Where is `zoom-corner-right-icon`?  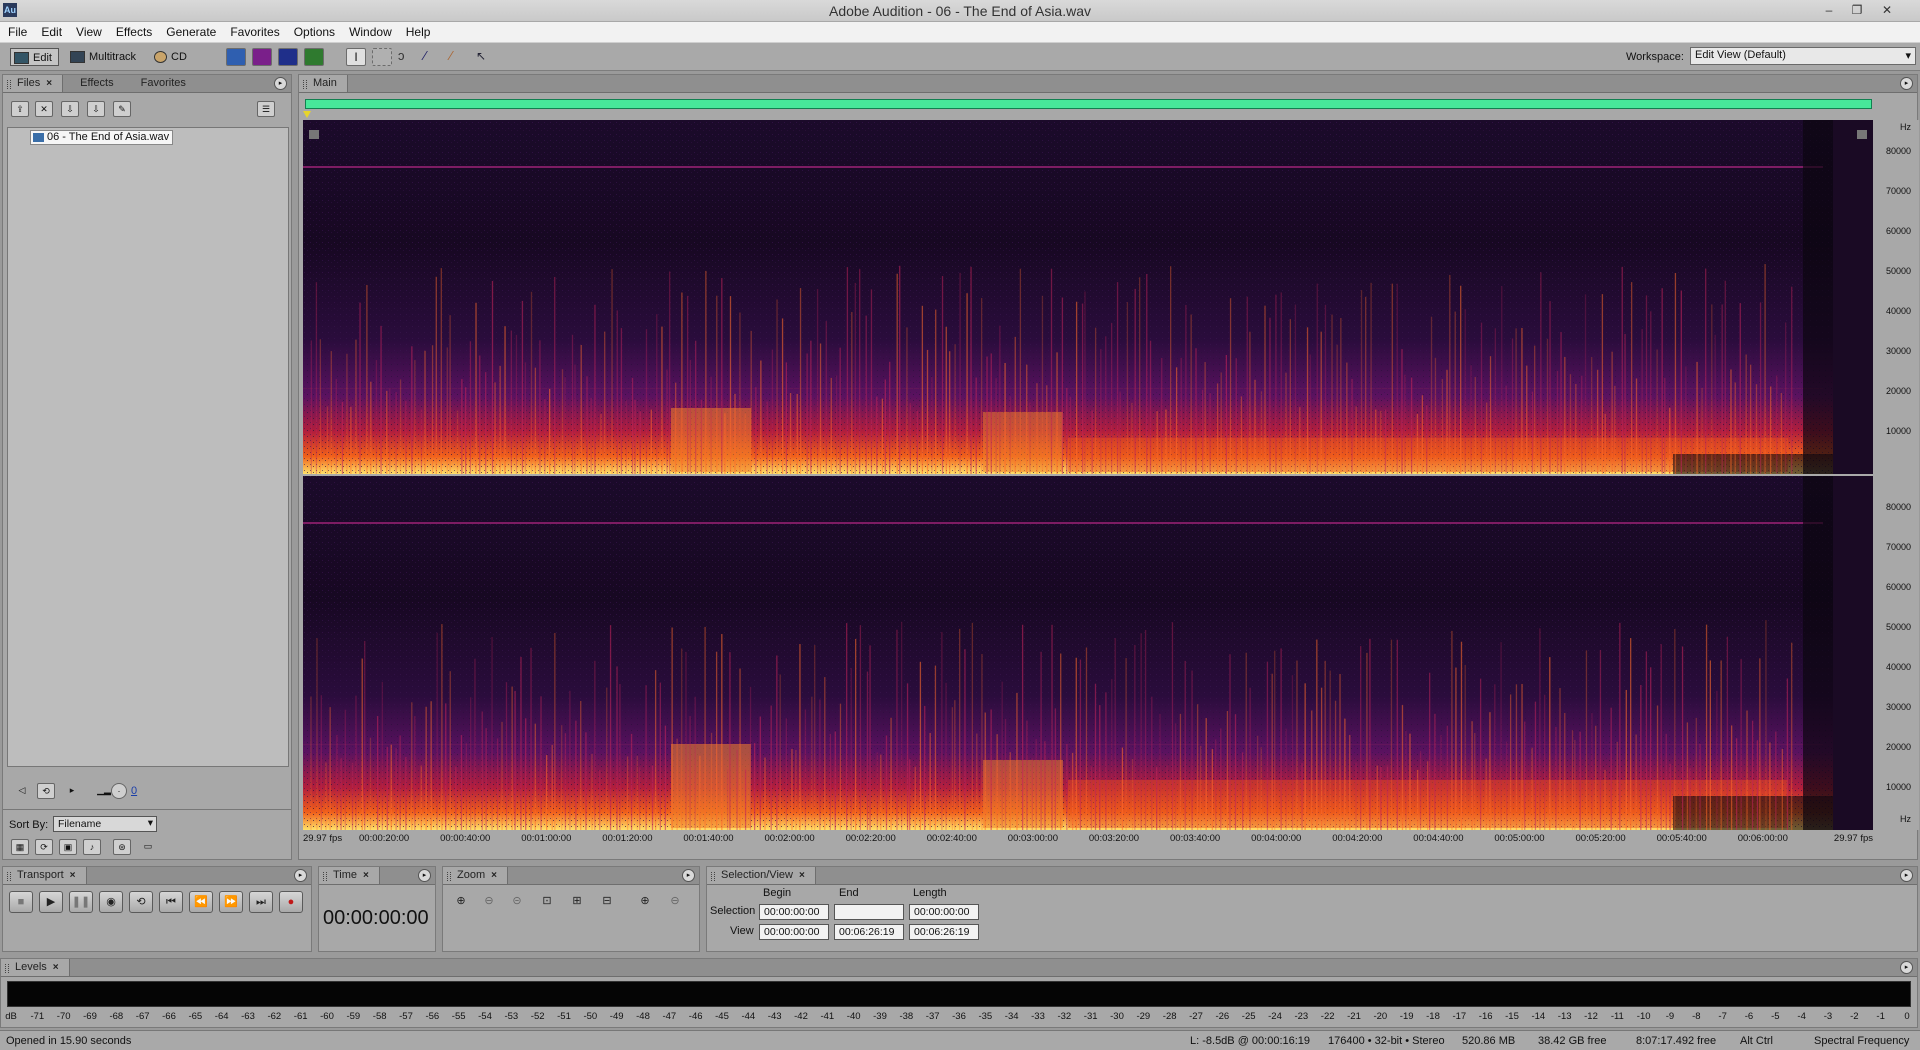
zoom-corner-right-icon is located at coordinates (1862, 134).